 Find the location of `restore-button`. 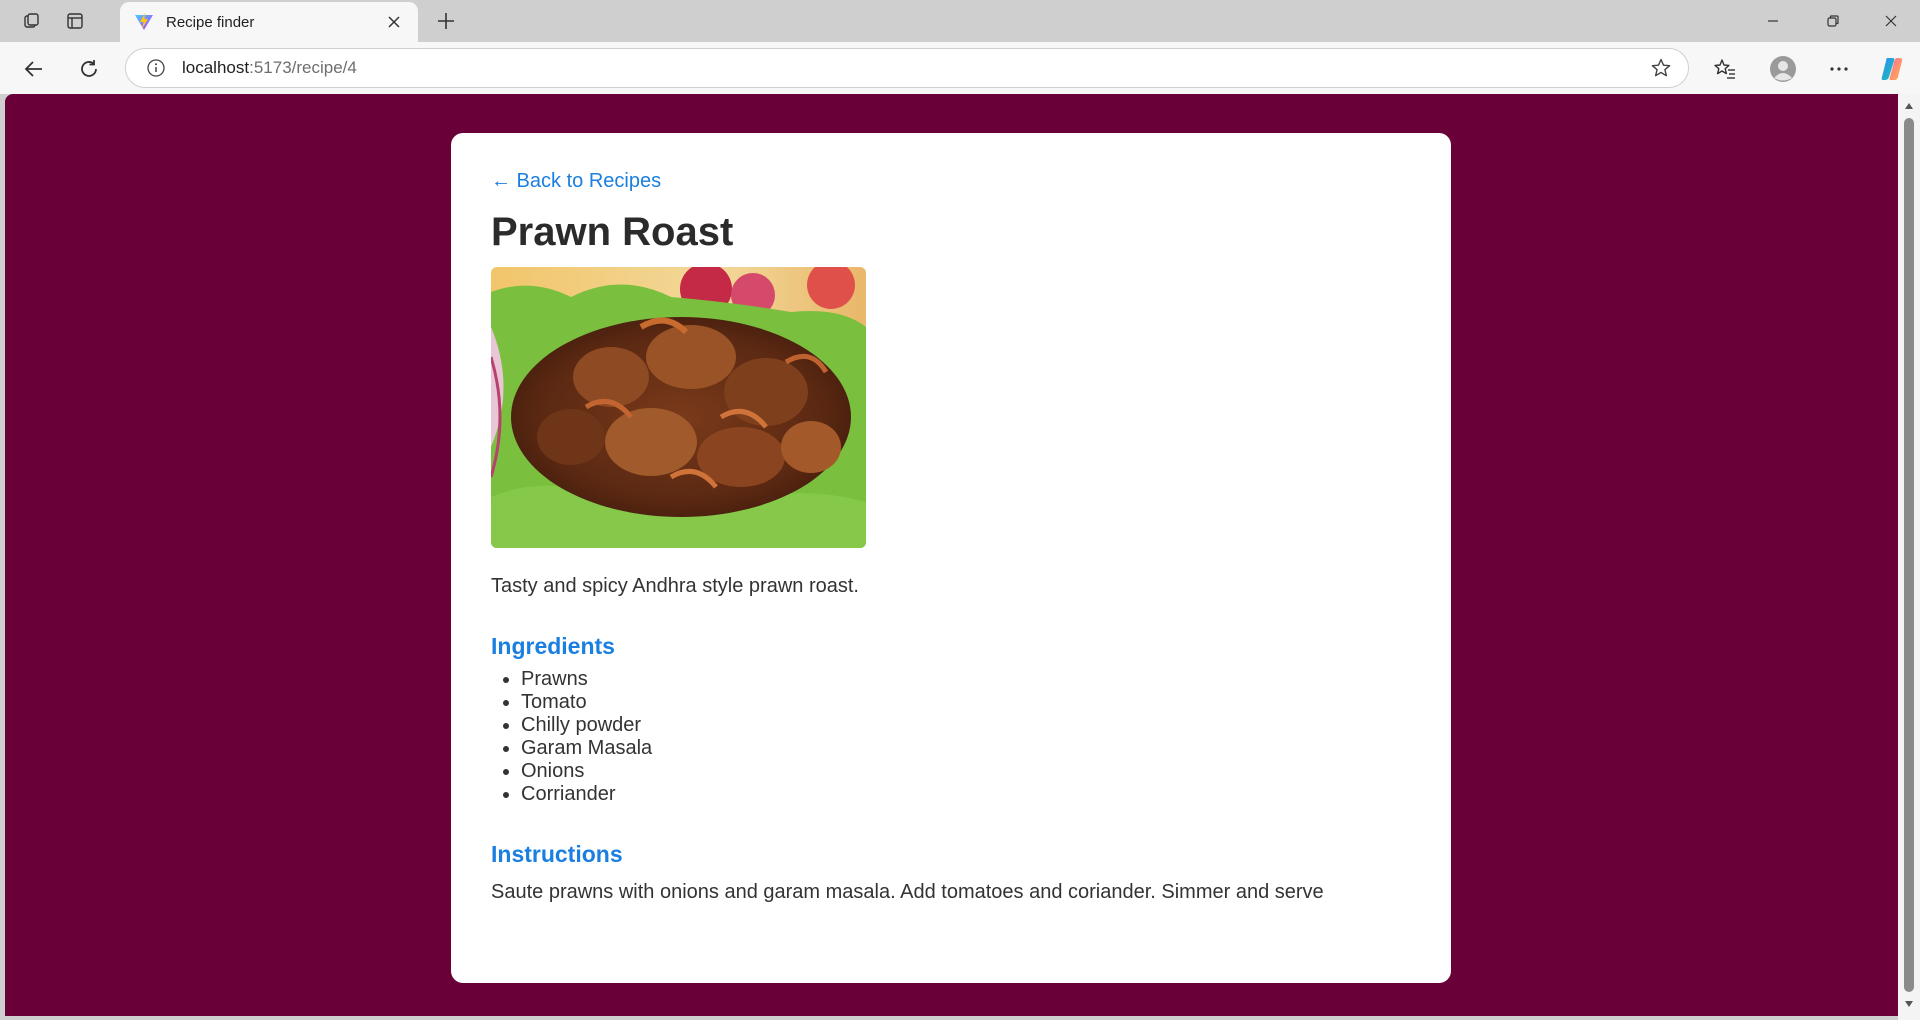

restore-button is located at coordinates (1833, 21).